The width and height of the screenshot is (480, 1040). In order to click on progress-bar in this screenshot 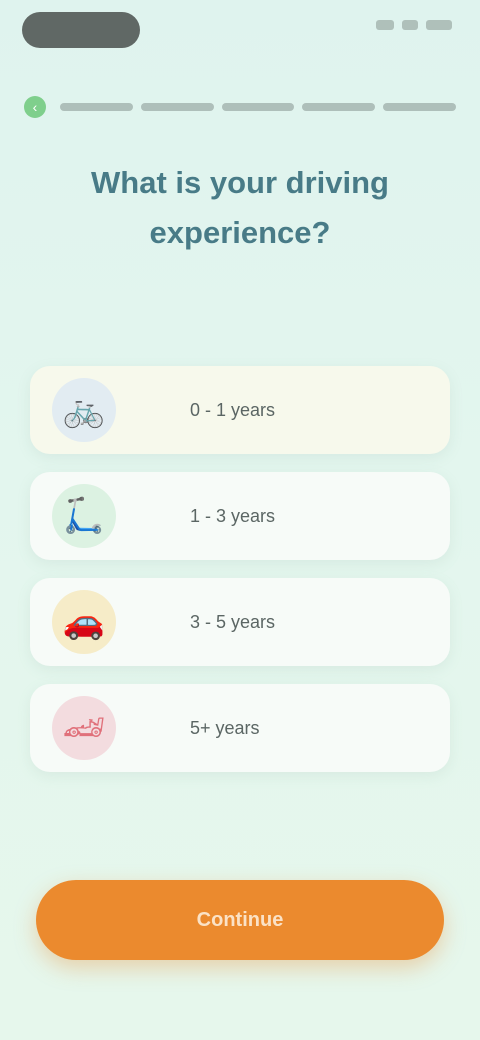, I will do `click(258, 107)`.